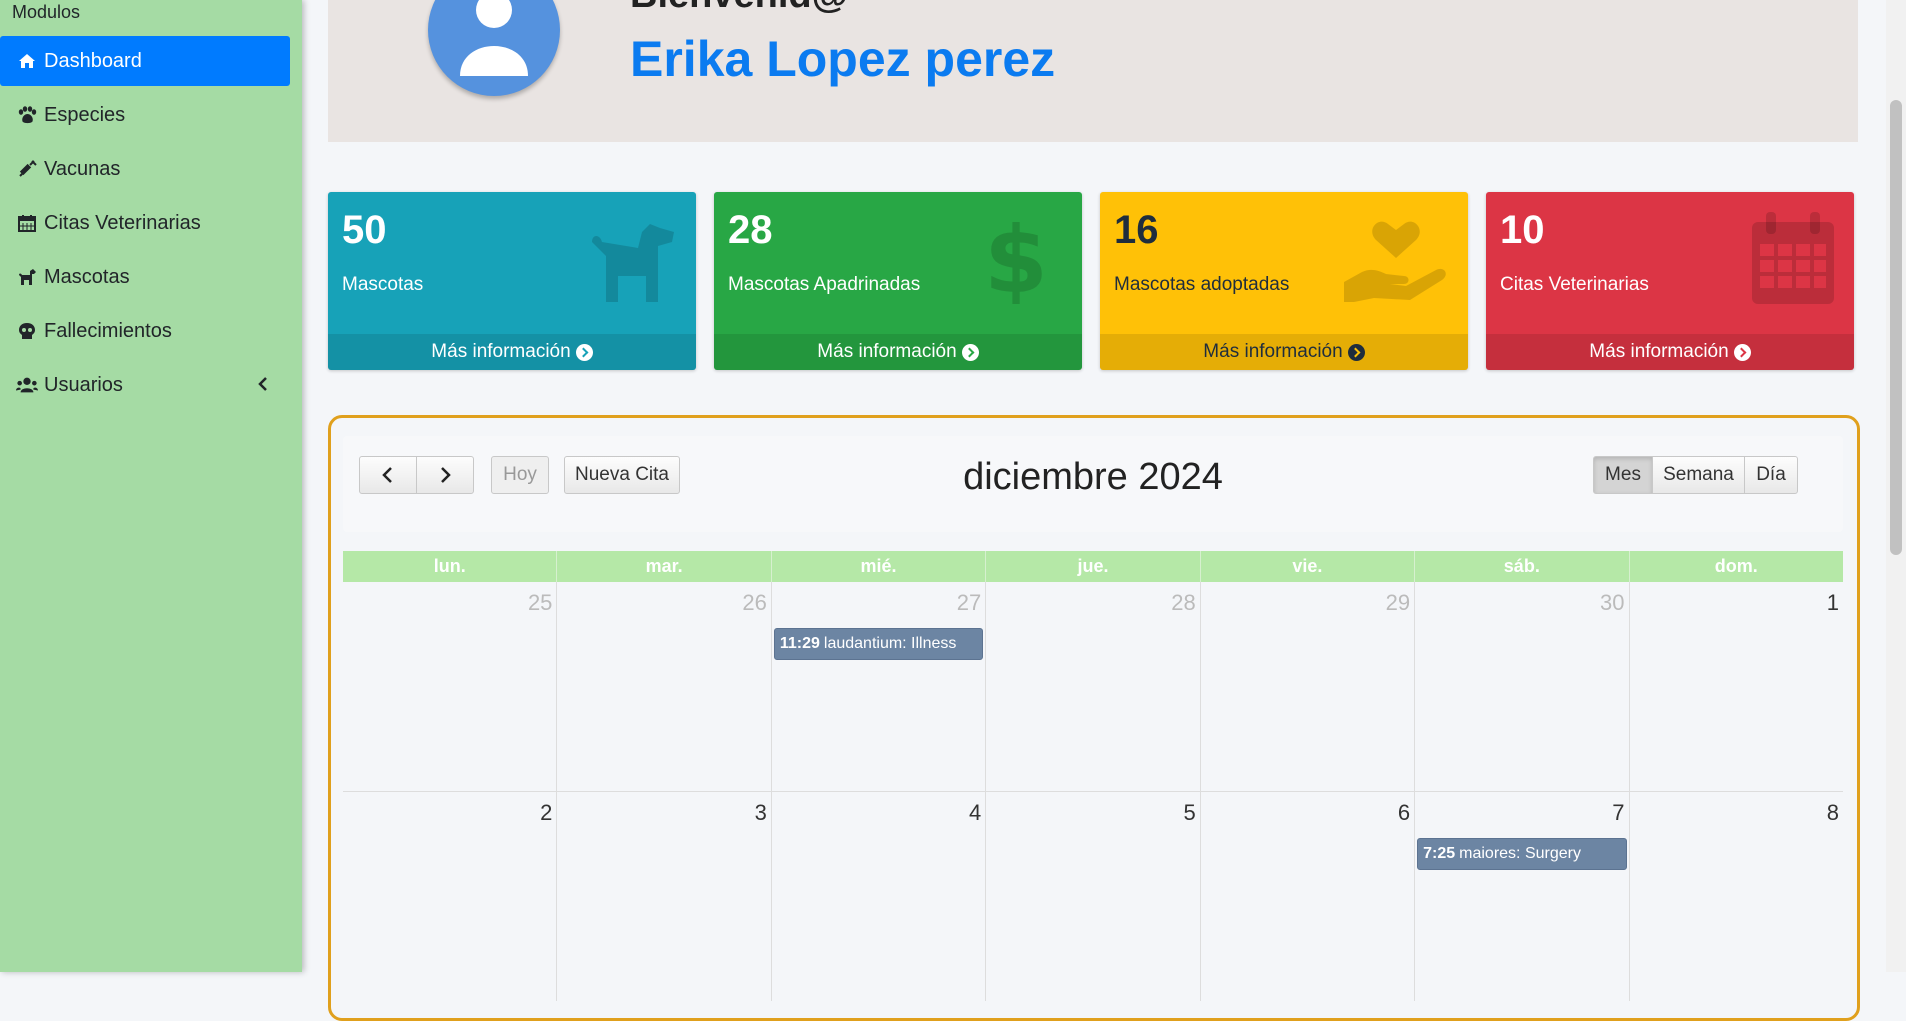  What do you see at coordinates (364, 230) in the screenshot?
I see `stat-value: 50` at bounding box center [364, 230].